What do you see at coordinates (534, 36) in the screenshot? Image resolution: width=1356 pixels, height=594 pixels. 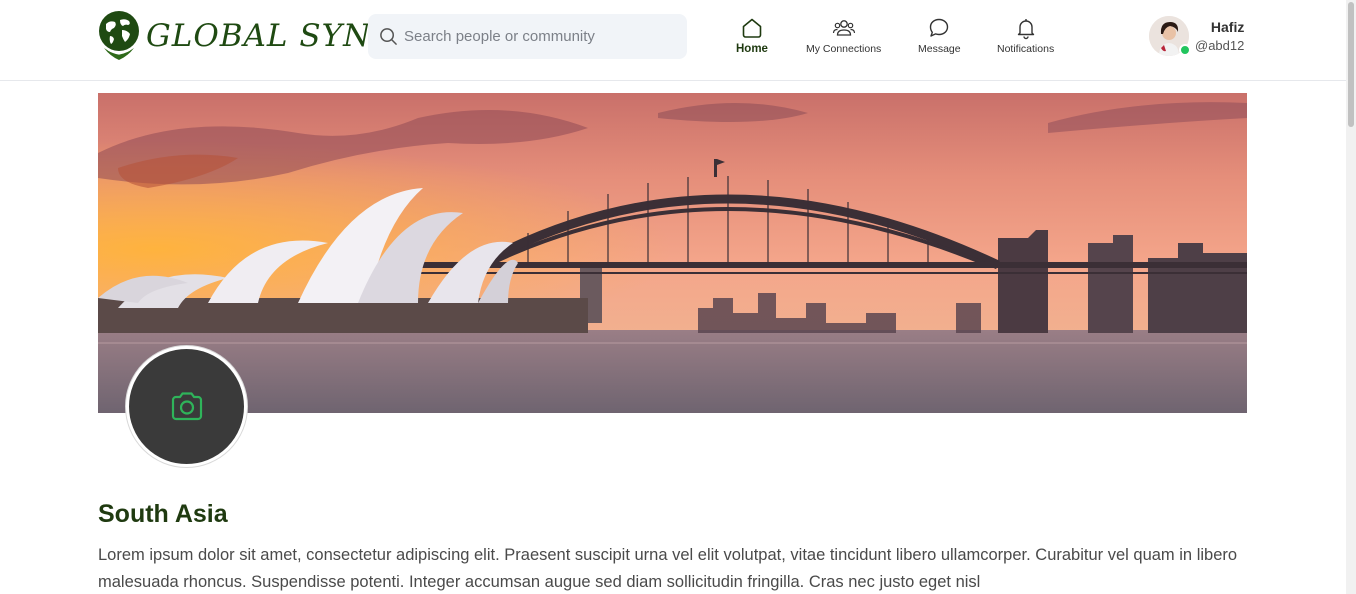 I see `search-input` at bounding box center [534, 36].